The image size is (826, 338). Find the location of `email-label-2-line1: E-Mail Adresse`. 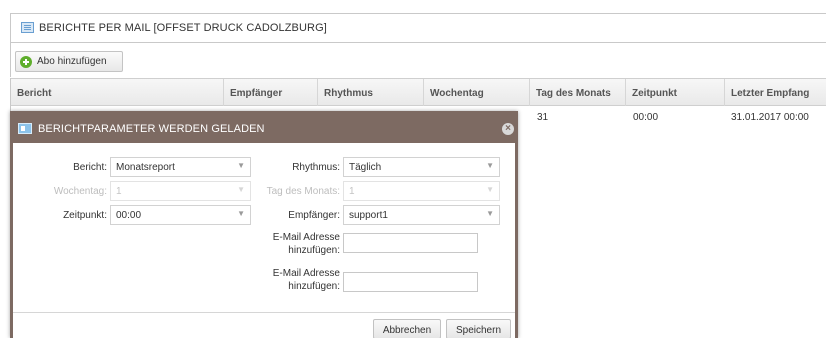

email-label-2-line1: E-Mail Adresse is located at coordinates (306, 273).